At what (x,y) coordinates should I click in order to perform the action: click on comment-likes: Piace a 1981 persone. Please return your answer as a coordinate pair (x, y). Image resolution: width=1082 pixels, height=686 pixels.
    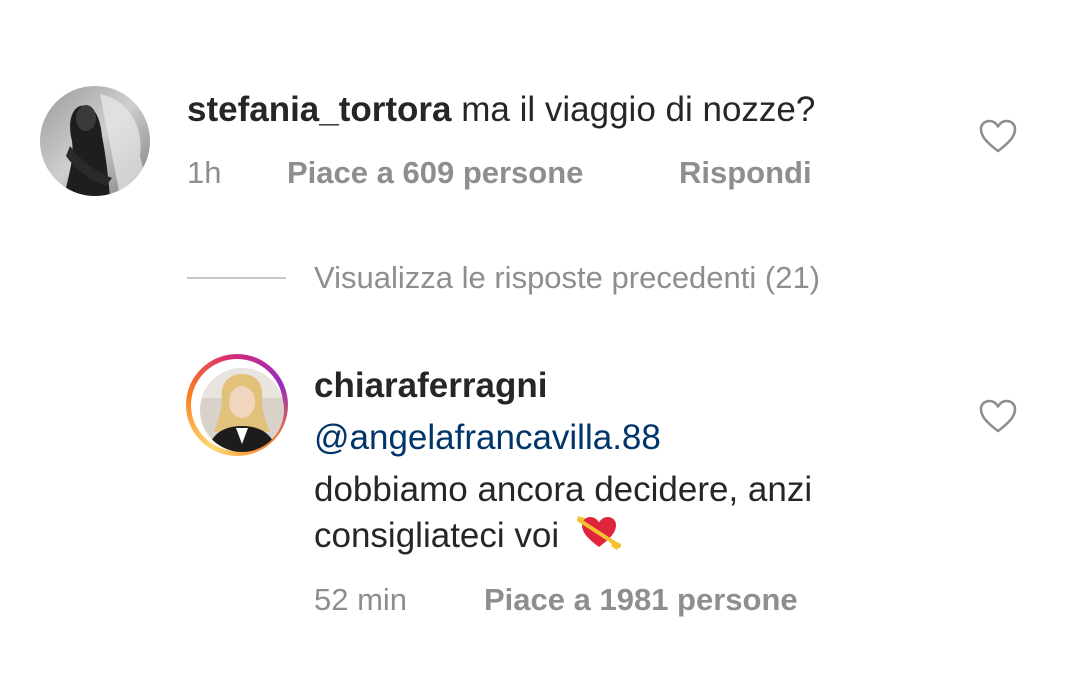
    Looking at the image, I should click on (641, 600).